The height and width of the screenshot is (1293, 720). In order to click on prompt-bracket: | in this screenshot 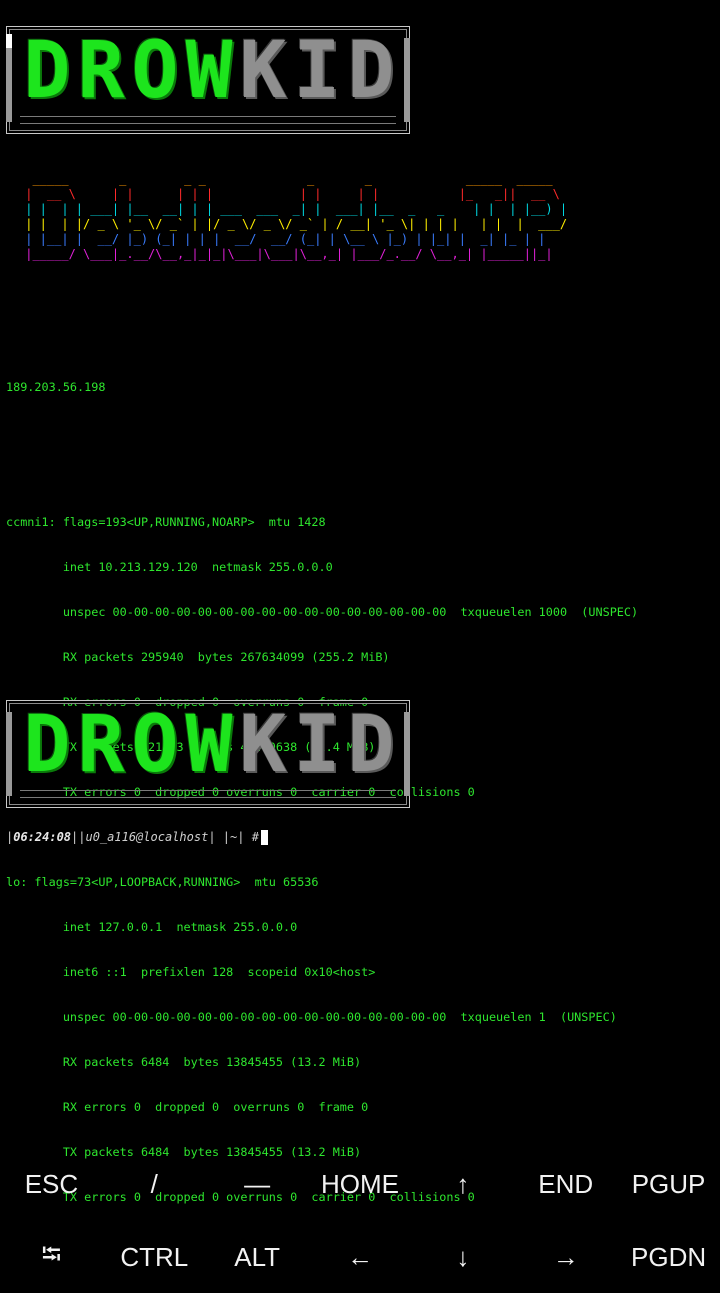, I will do `click(10, 837)`.